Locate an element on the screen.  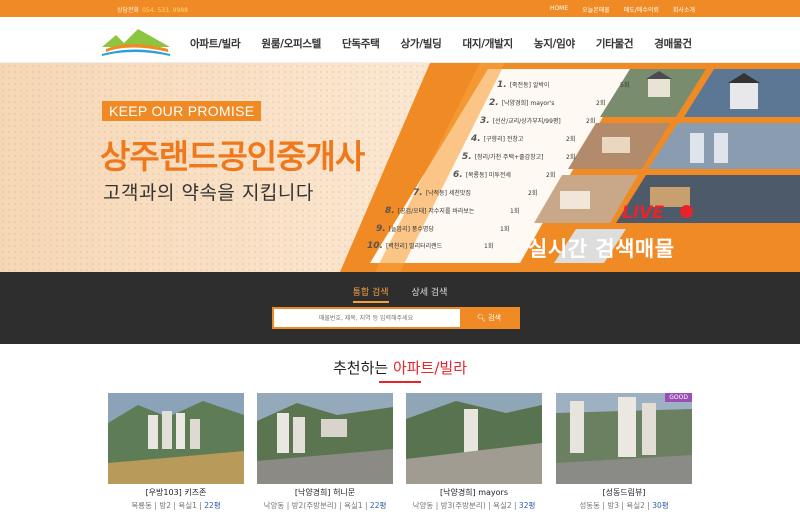
title-underline is located at coordinates (400, 382).